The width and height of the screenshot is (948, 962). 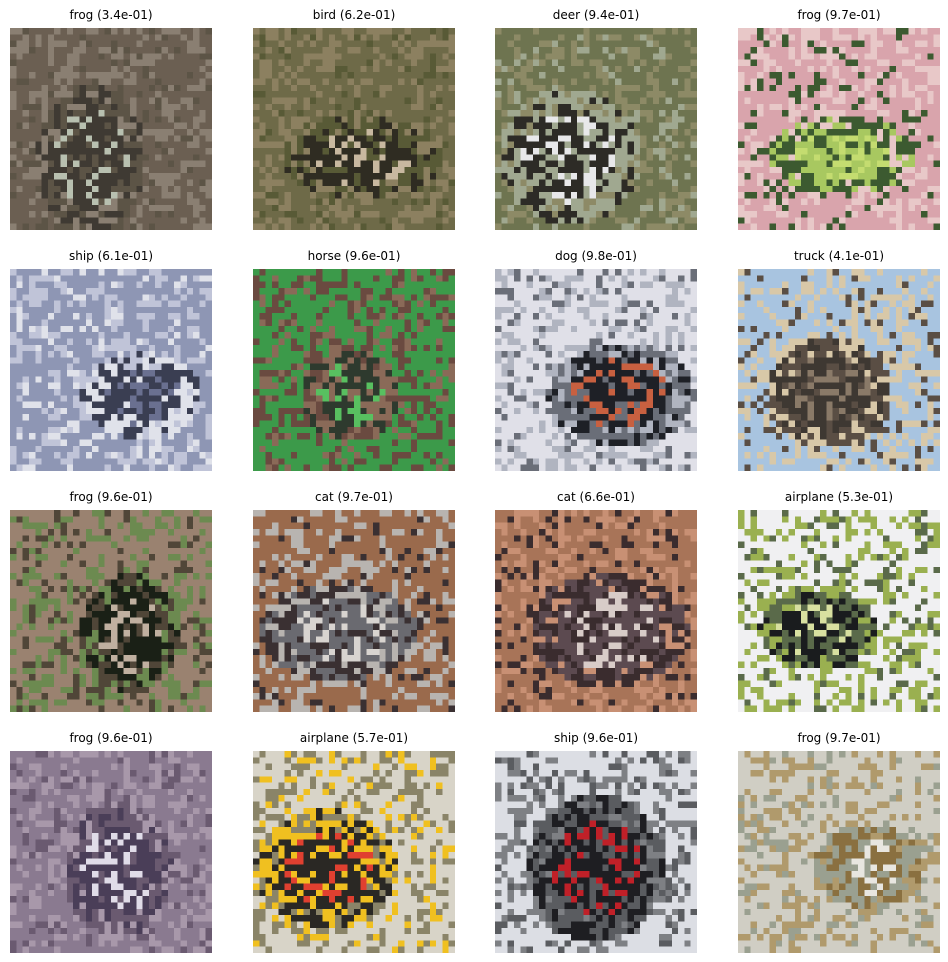 I want to click on panel-caption: ship (9.6e-01), so click(x=596, y=738).